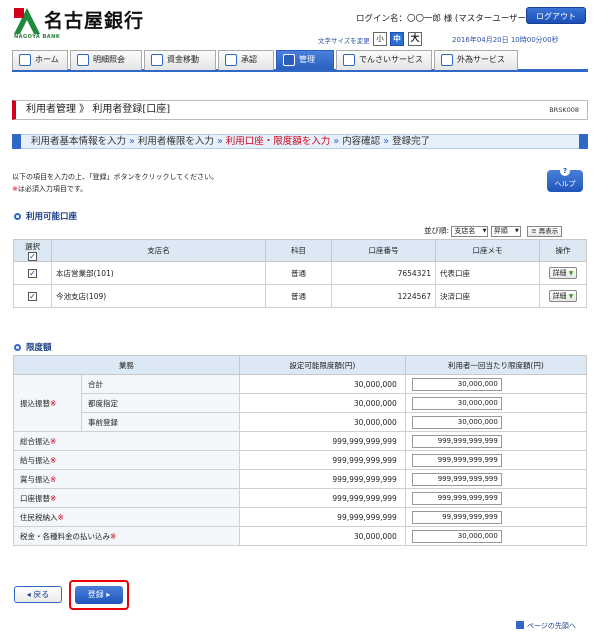 This screenshot has width=600, height=638. What do you see at coordinates (583, 141) in the screenshot?
I see `step-cap-right` at bounding box center [583, 141].